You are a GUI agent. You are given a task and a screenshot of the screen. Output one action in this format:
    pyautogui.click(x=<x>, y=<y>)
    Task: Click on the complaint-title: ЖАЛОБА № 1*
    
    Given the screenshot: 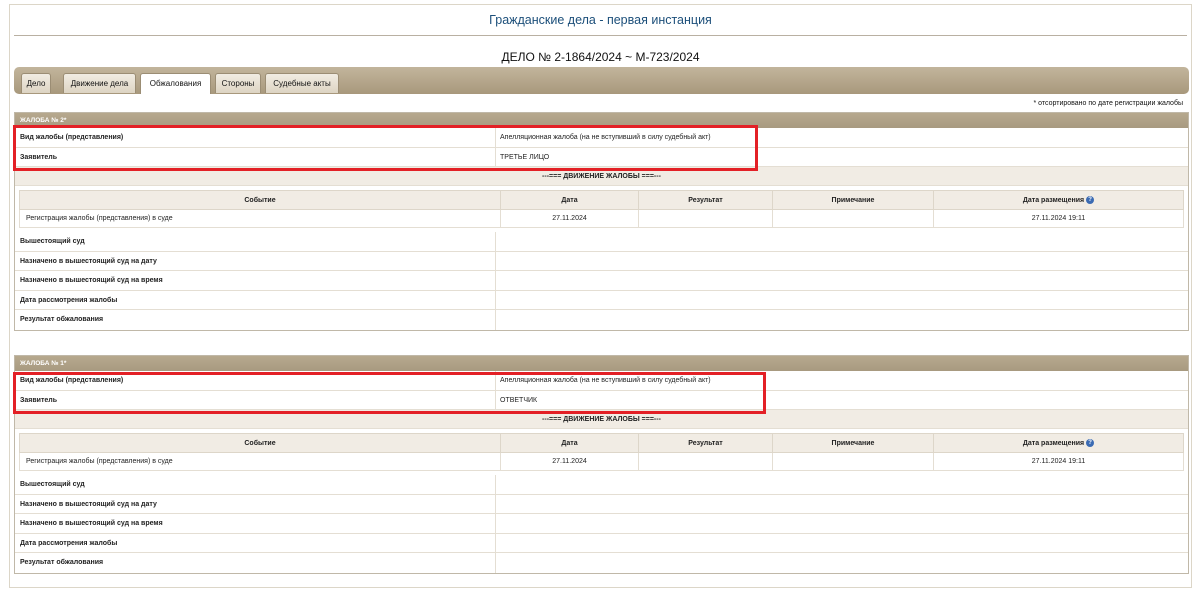 What is the action you would take?
    pyautogui.click(x=601, y=363)
    